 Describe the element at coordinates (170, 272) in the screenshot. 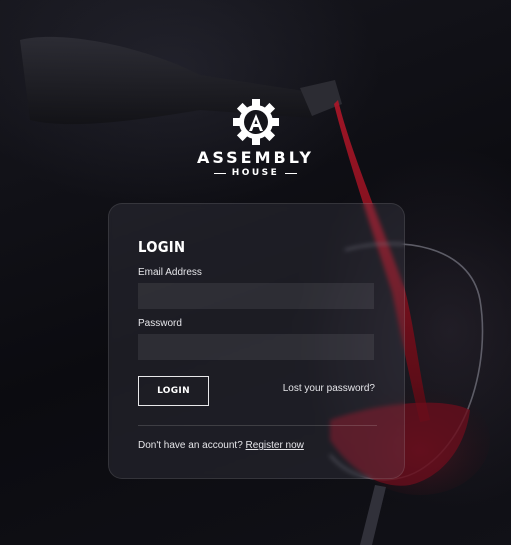

I see `email-label: Email Address` at that location.